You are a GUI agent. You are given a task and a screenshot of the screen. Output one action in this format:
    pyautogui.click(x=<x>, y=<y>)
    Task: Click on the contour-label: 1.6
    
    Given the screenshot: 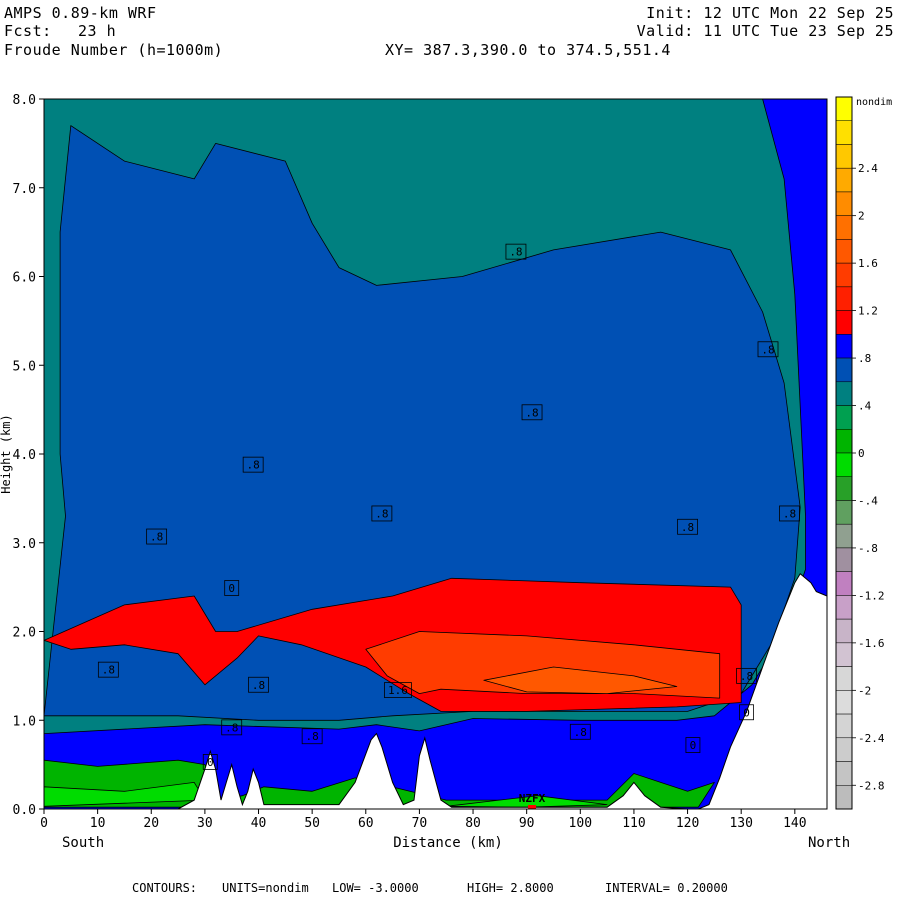 What is the action you would take?
    pyautogui.click(x=398, y=690)
    